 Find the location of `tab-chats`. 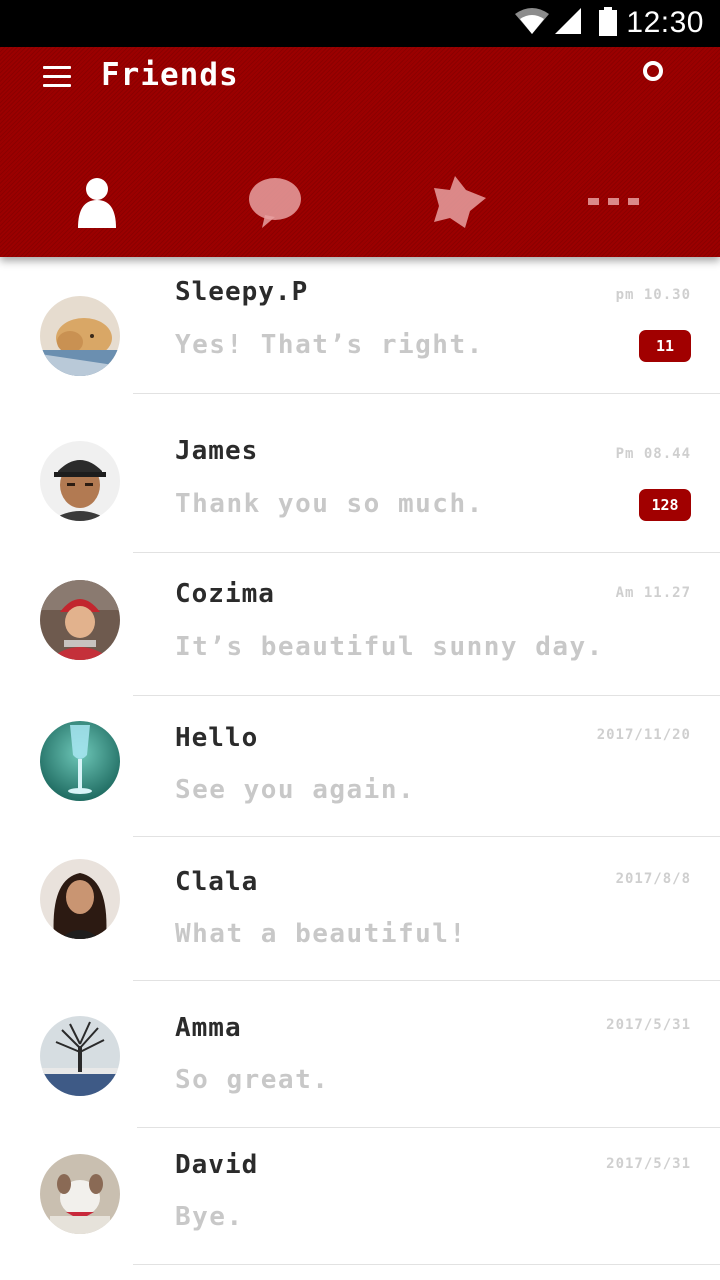

tab-chats is located at coordinates (275, 202).